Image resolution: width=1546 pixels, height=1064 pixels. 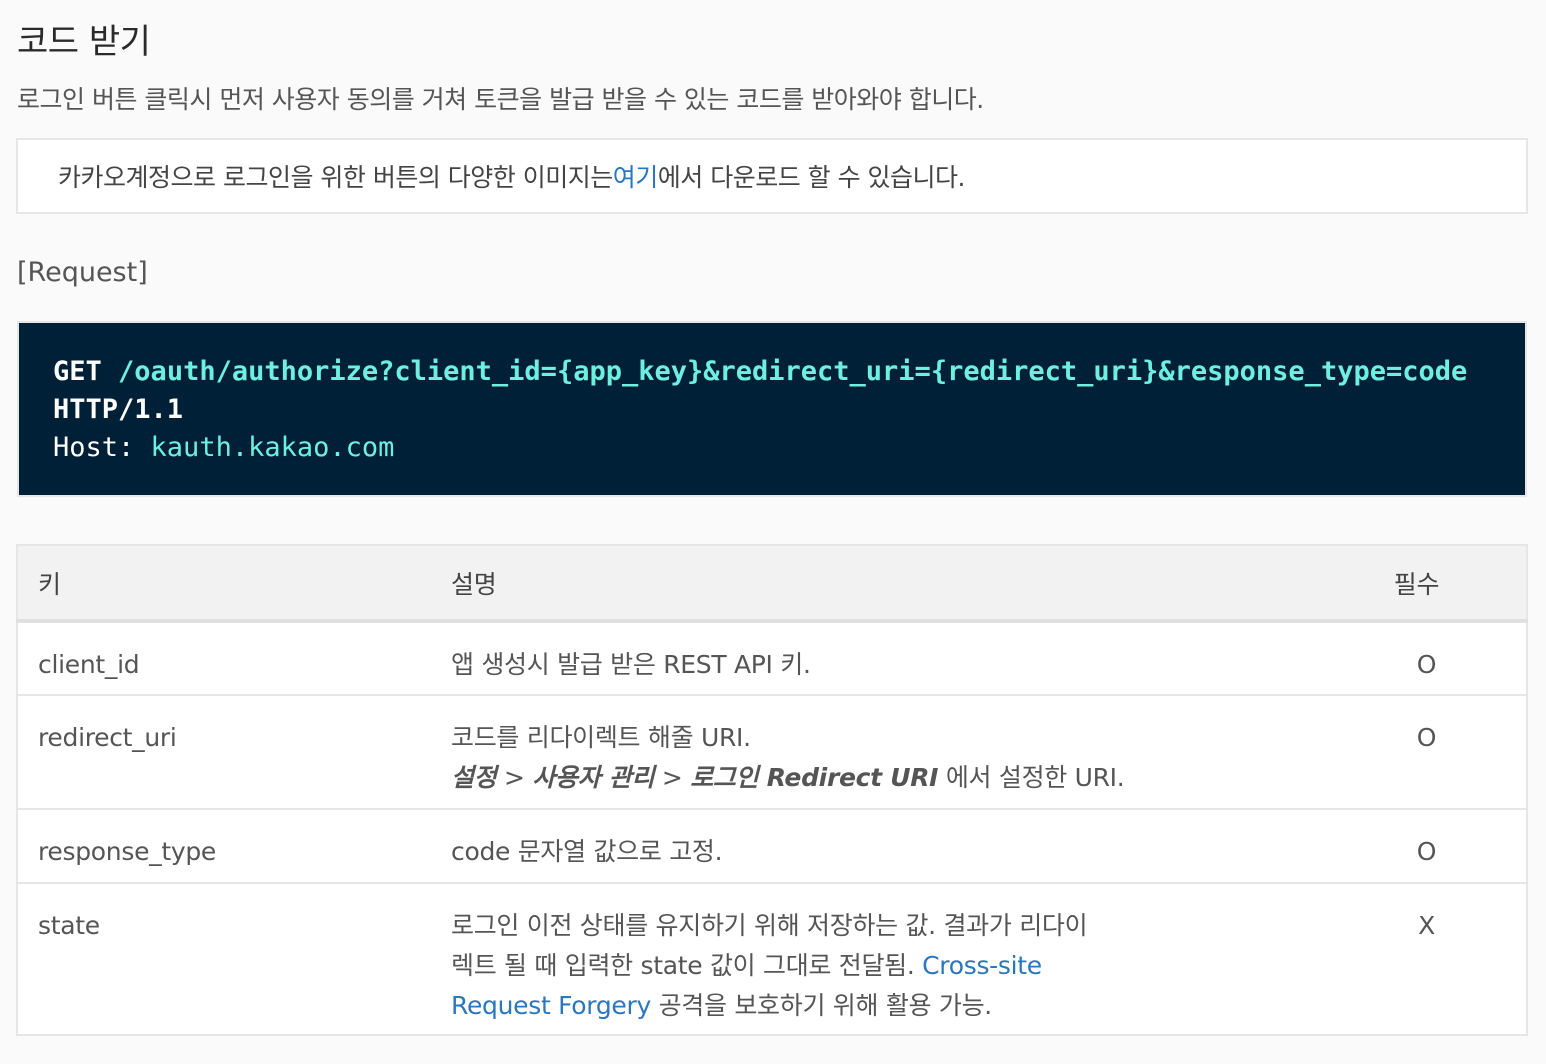 I want to click on param-key: client_id, so click(x=224, y=657).